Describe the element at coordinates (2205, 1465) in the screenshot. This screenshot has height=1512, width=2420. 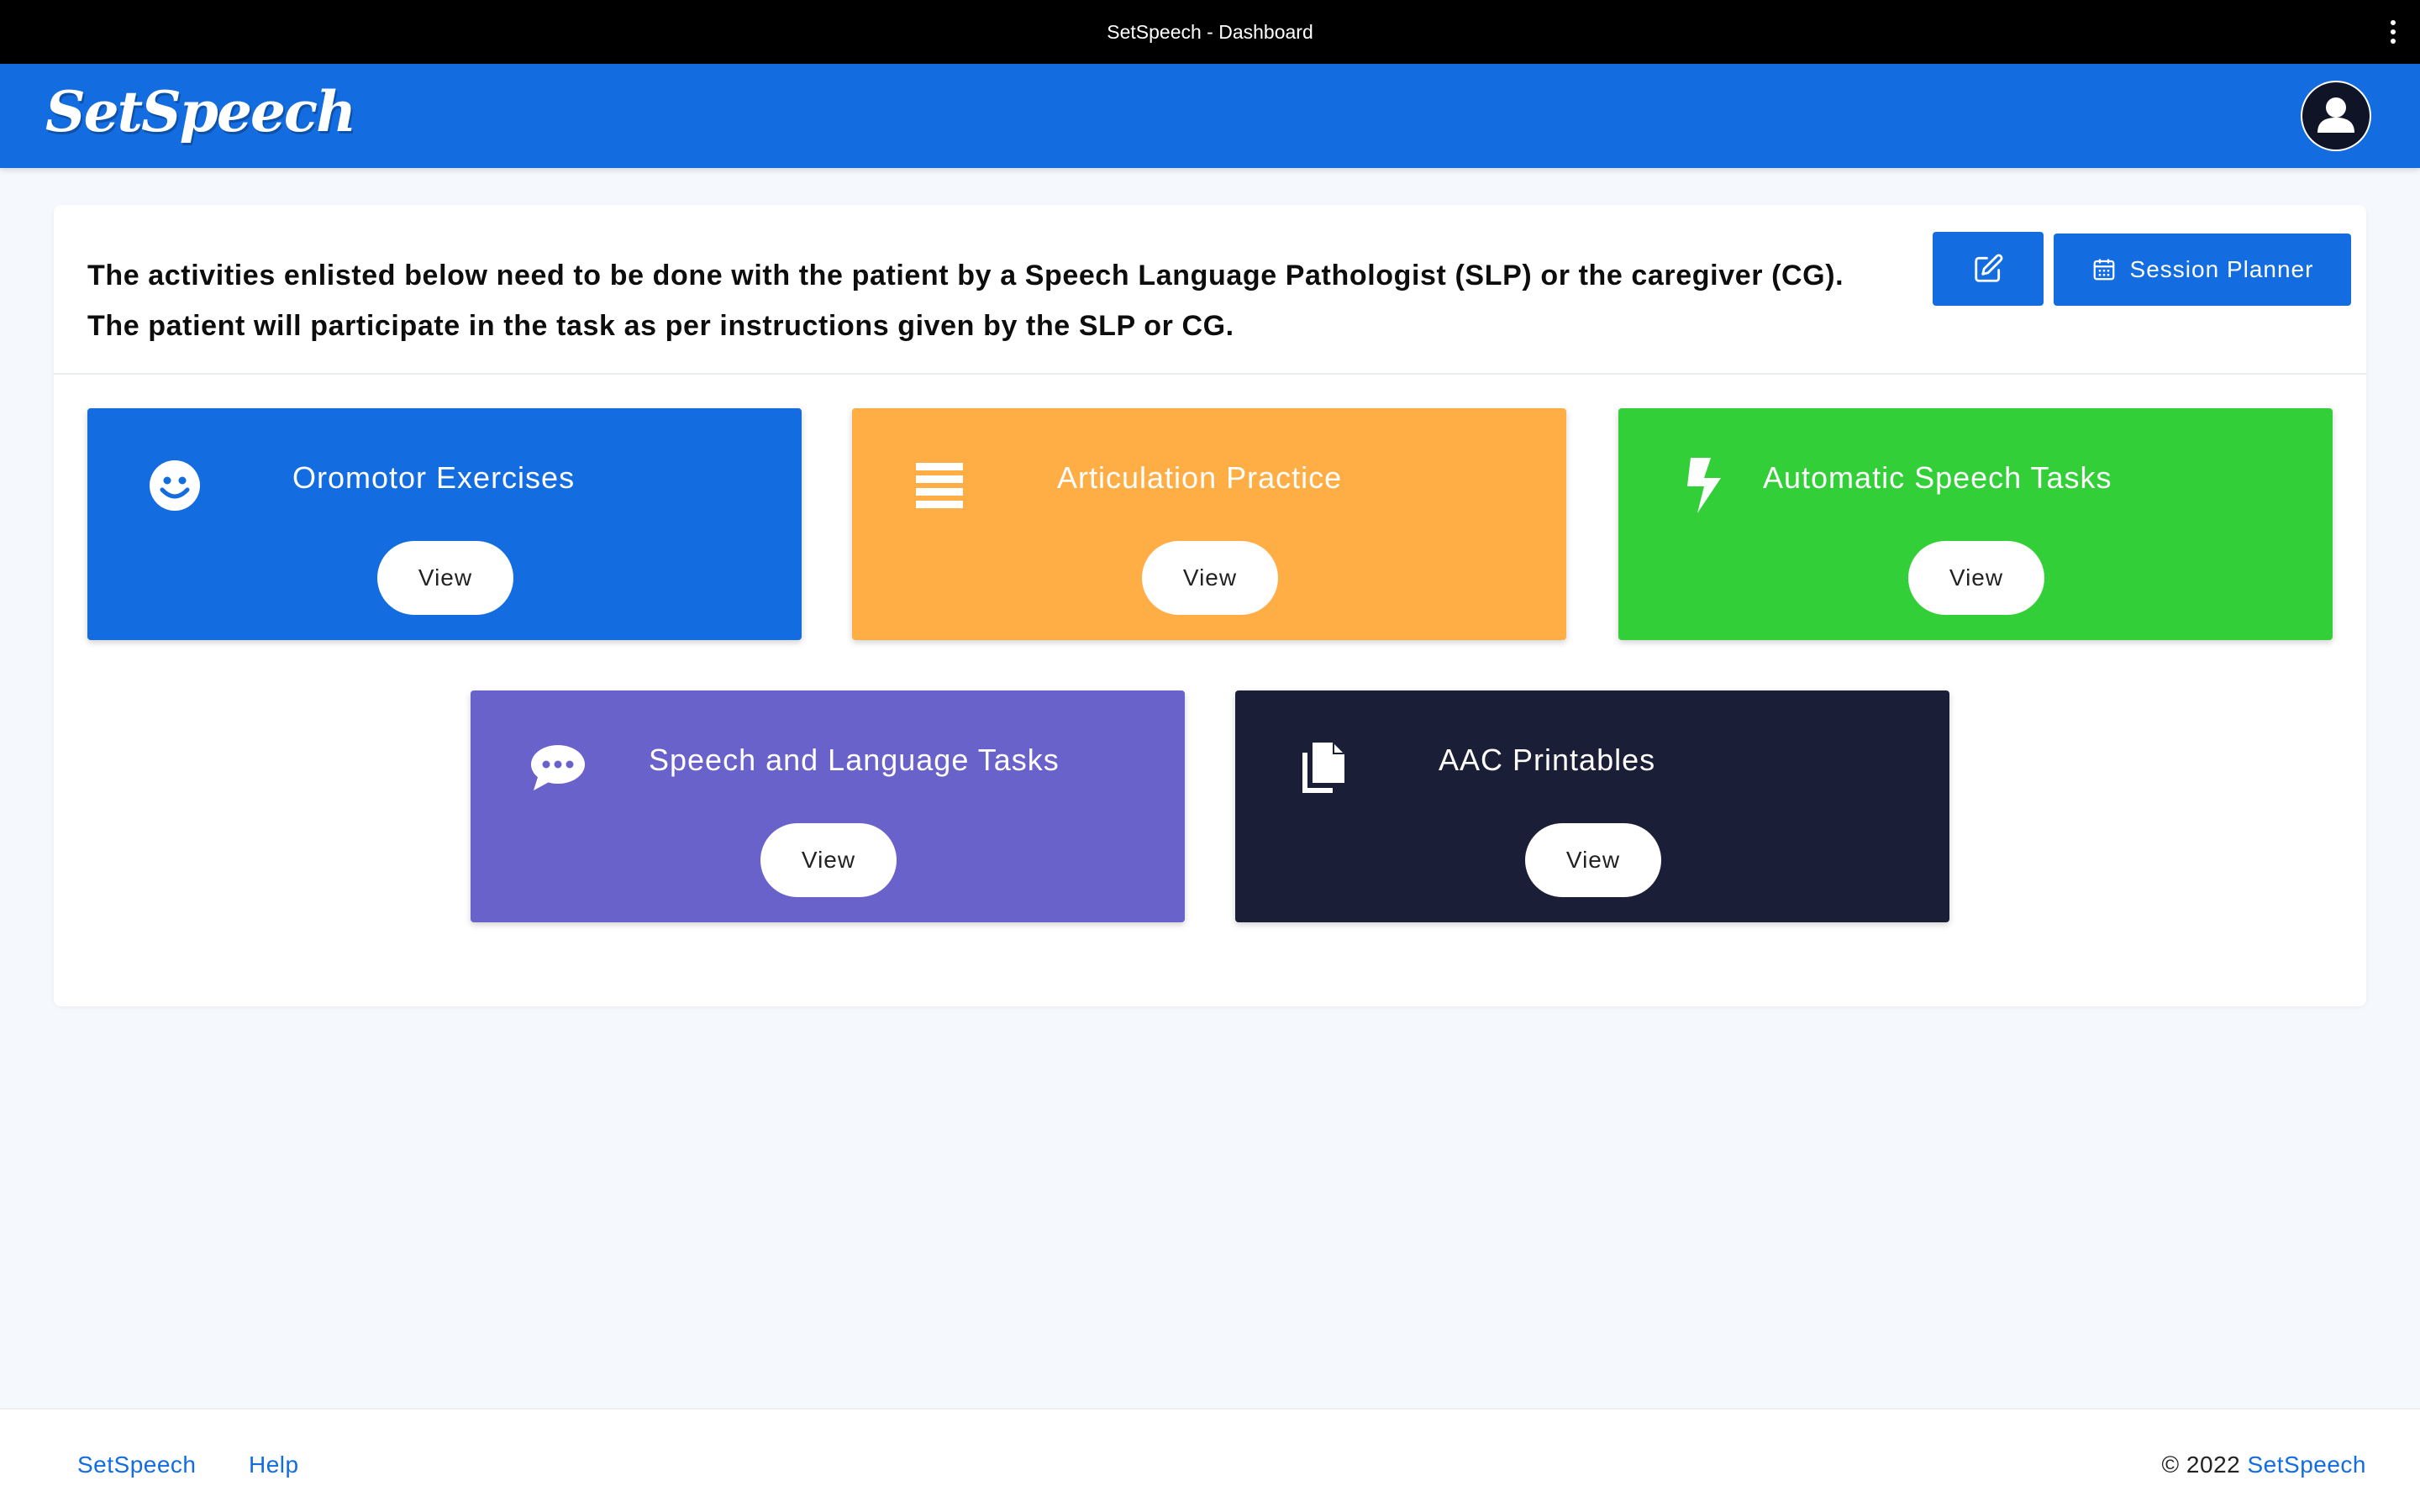
I see `copyright-prefix: © 2022` at that location.